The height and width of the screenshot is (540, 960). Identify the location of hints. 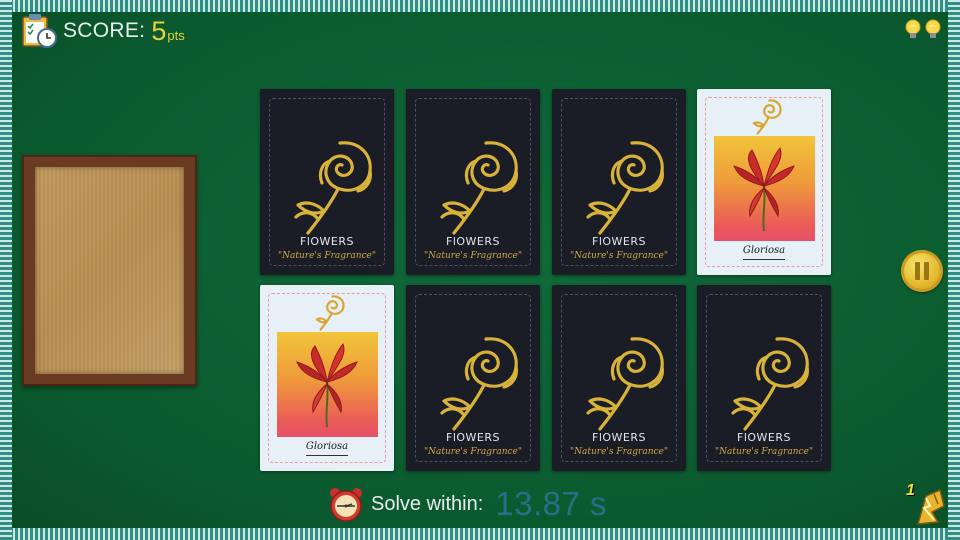
(923, 30).